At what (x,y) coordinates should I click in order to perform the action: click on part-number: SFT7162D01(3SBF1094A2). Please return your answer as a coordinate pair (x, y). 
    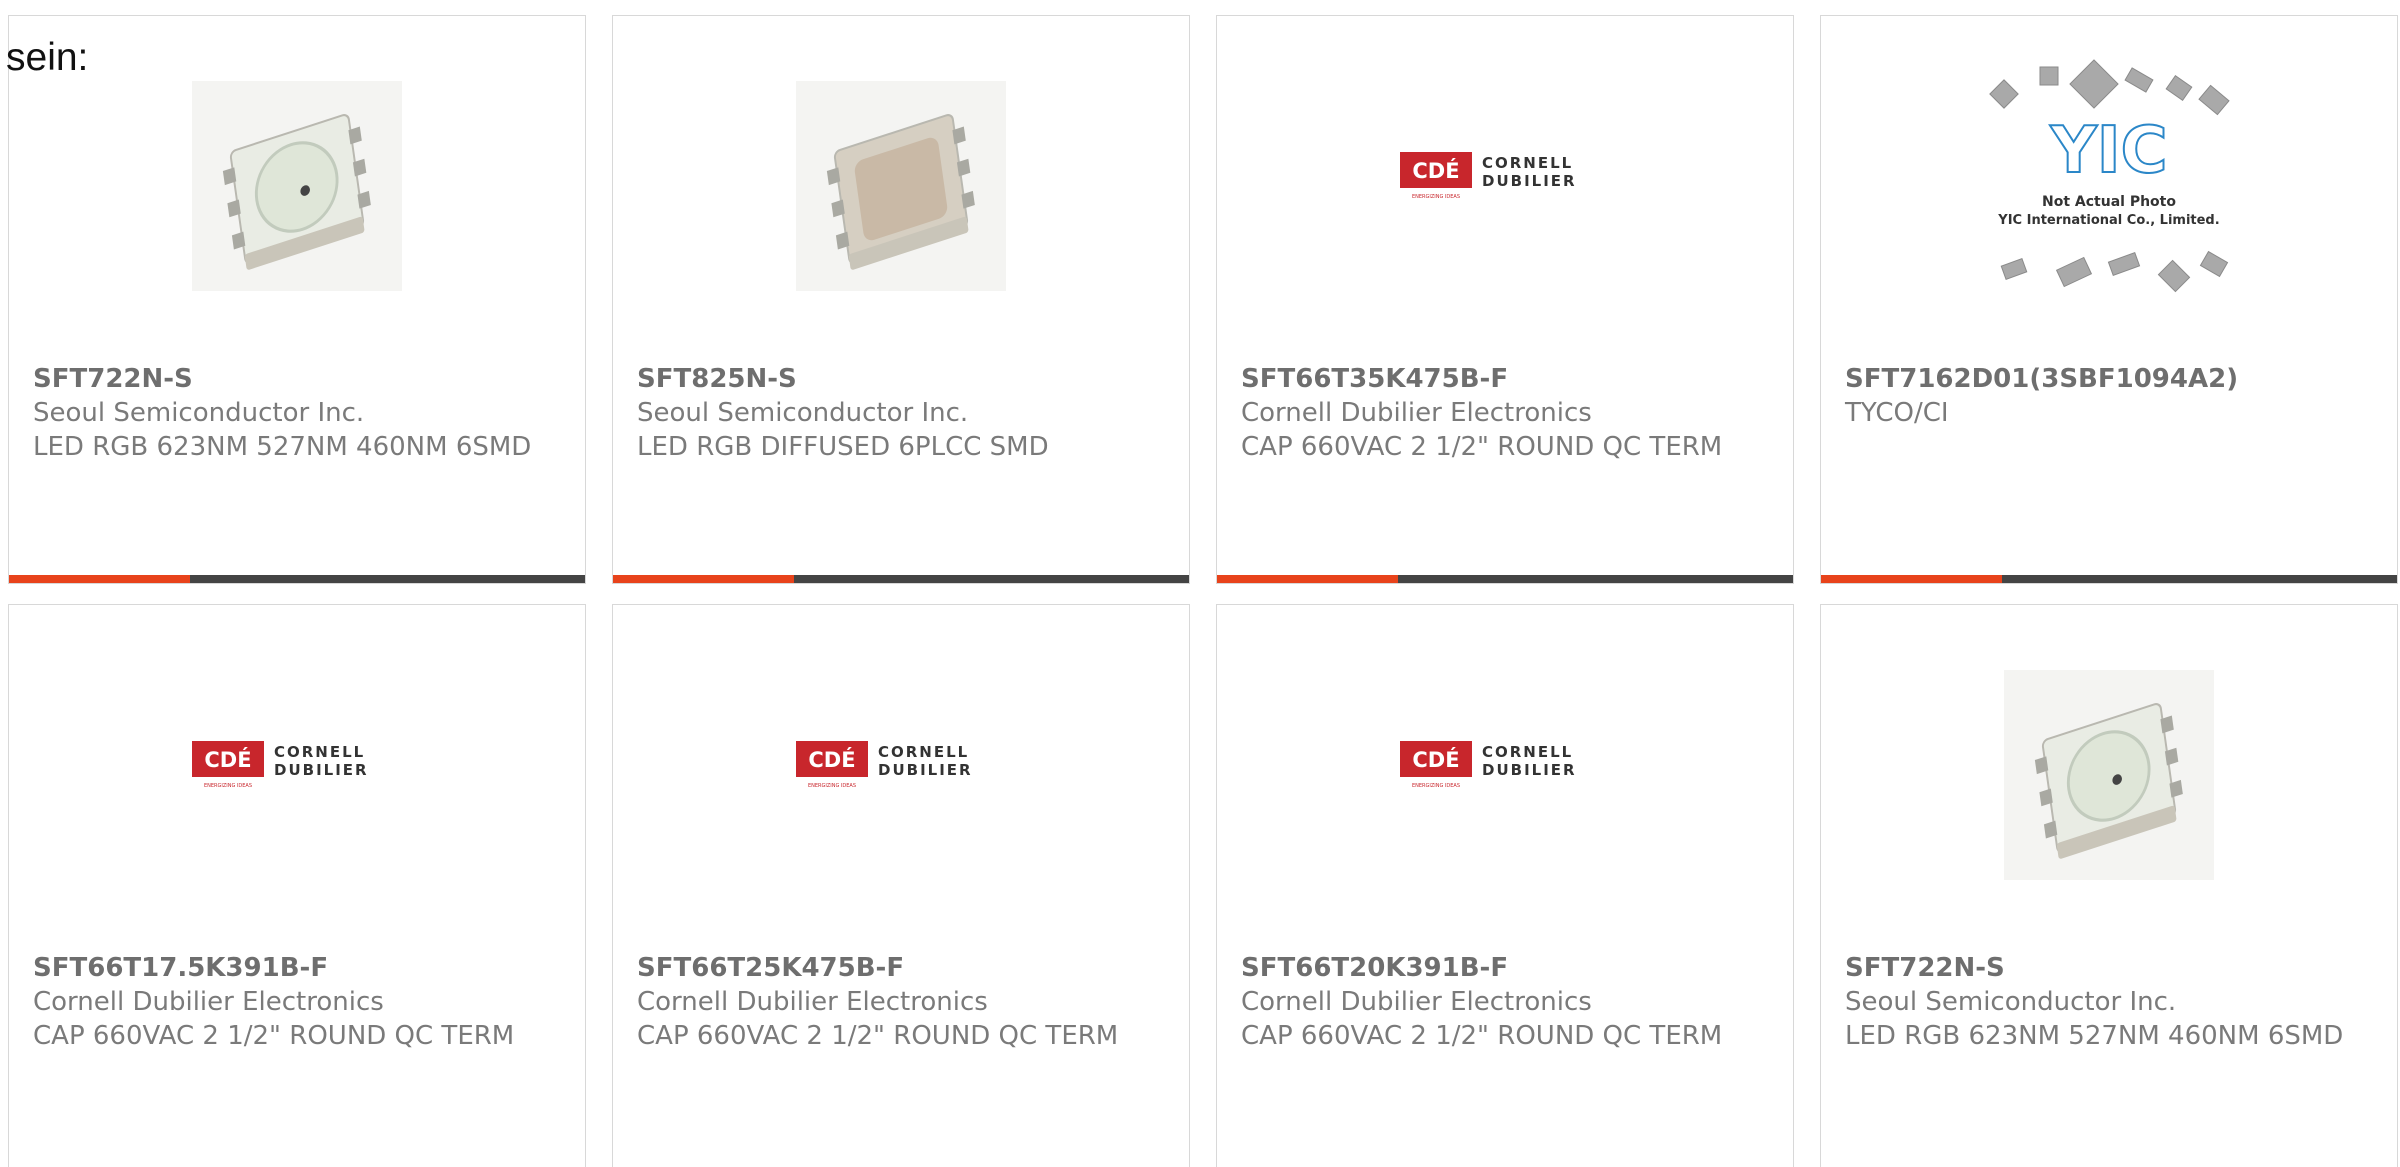
    Looking at the image, I should click on (2042, 379).